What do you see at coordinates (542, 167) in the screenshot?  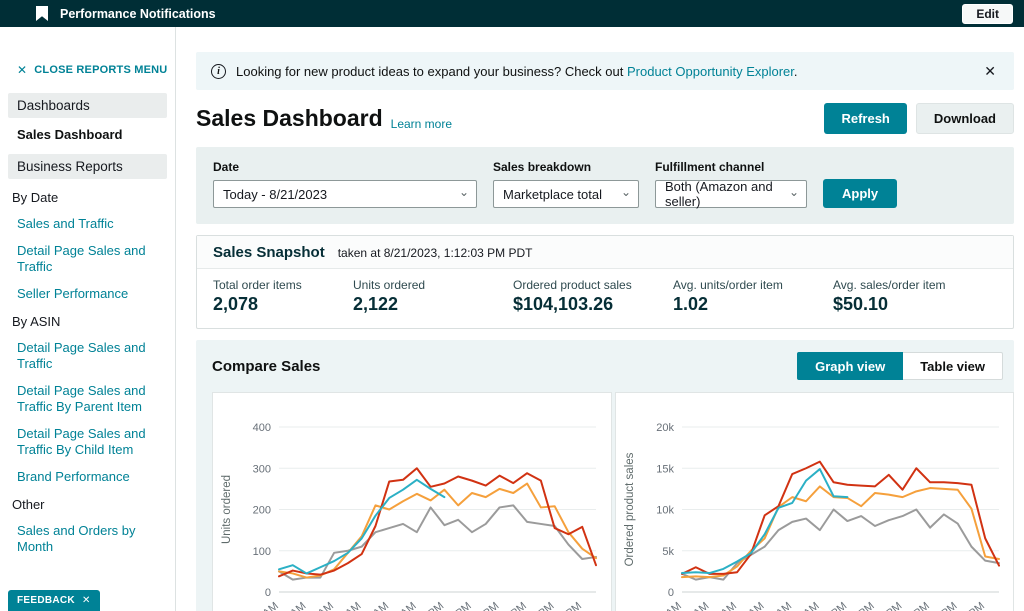 I see `breakdown-filter-label: Sales breakdown` at bounding box center [542, 167].